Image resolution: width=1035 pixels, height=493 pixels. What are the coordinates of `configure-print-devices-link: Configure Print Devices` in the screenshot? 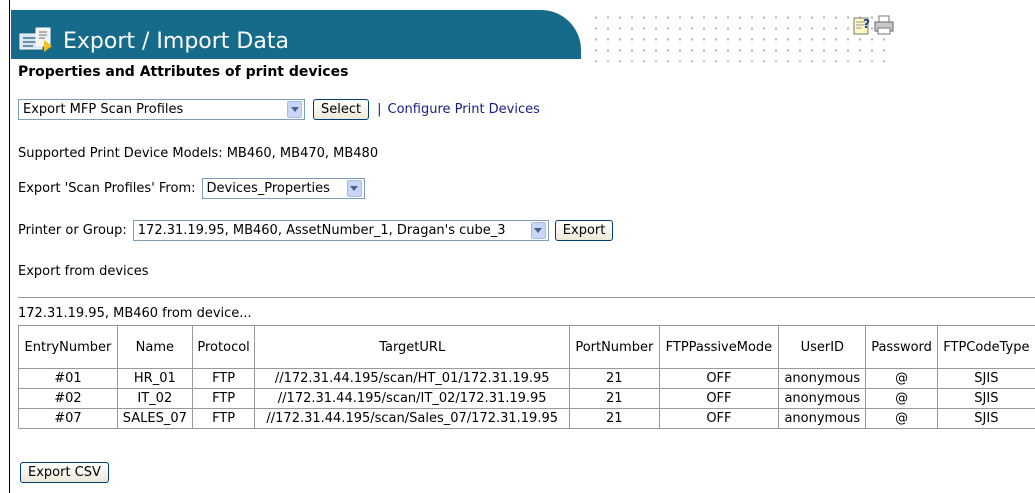 It's located at (464, 109).